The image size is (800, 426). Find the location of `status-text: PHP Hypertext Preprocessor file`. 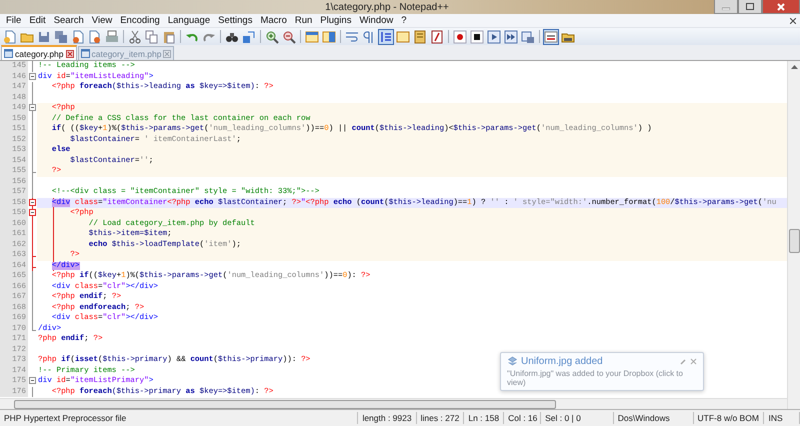

status-text: PHP Hypertext Preprocessor file is located at coordinates (179, 418).